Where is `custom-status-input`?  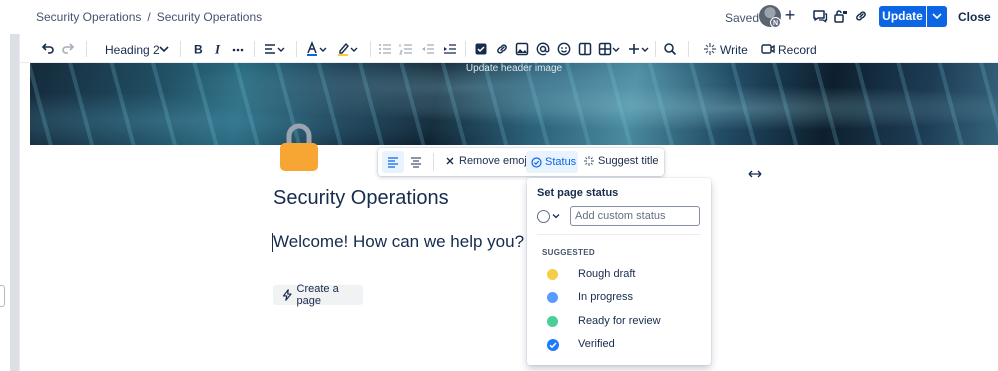 custom-status-input is located at coordinates (635, 216).